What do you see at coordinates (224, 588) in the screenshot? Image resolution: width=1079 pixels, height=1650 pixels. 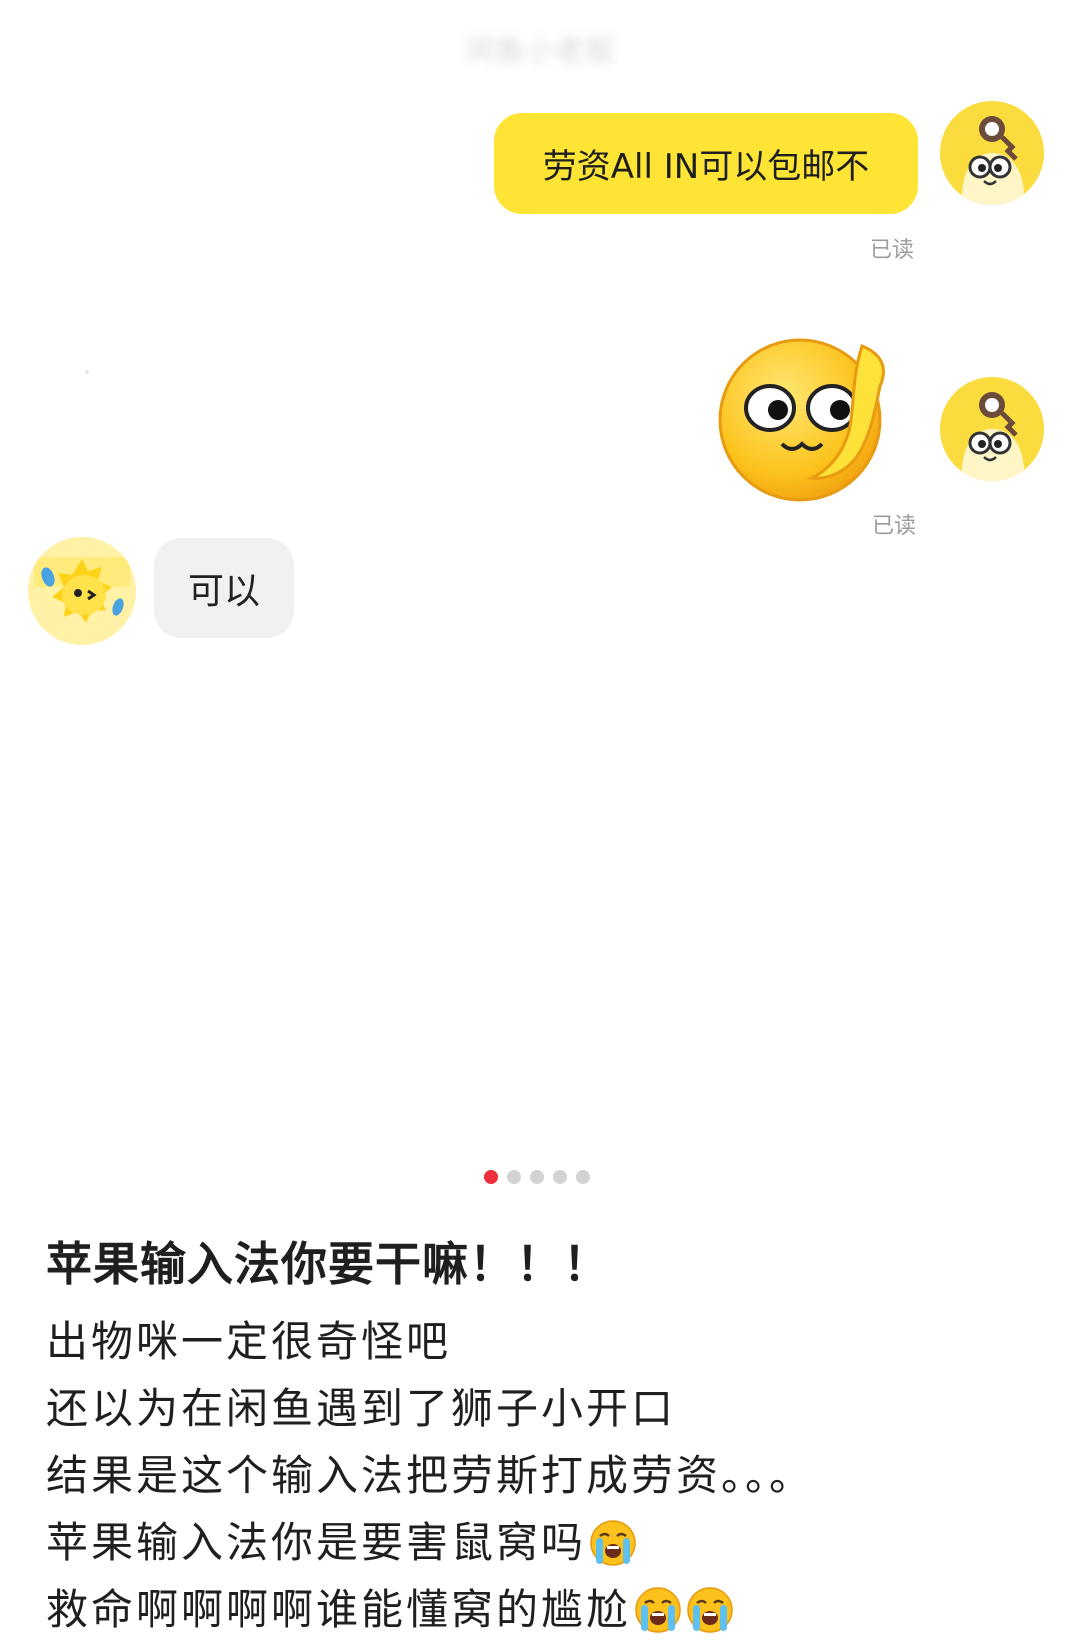 I see `message-bubble-other: 可以` at bounding box center [224, 588].